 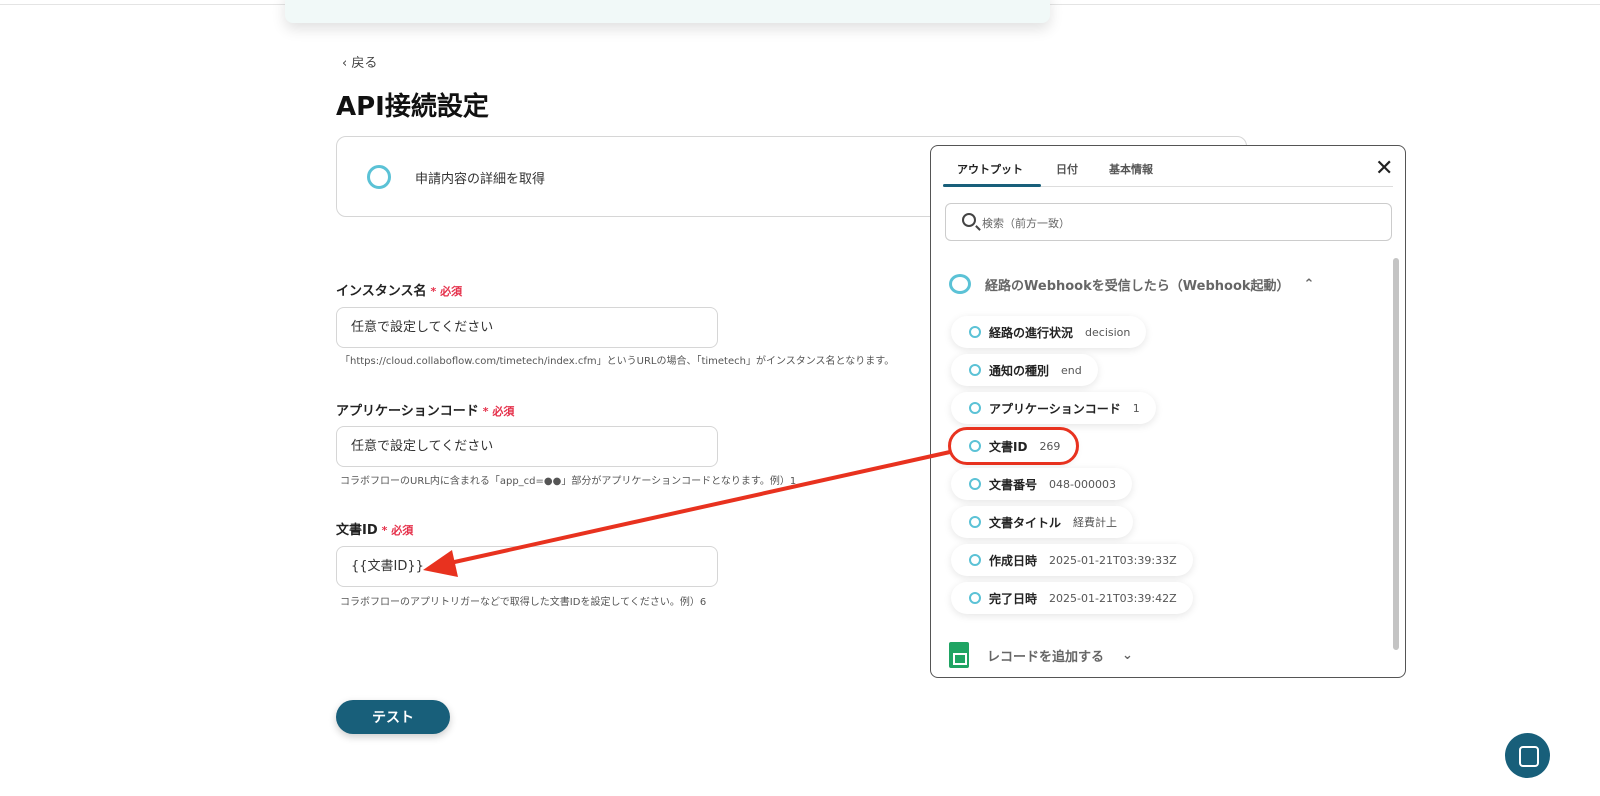 I want to click on output-item: 文書タイトル 経費計上, so click(x=1042, y=522).